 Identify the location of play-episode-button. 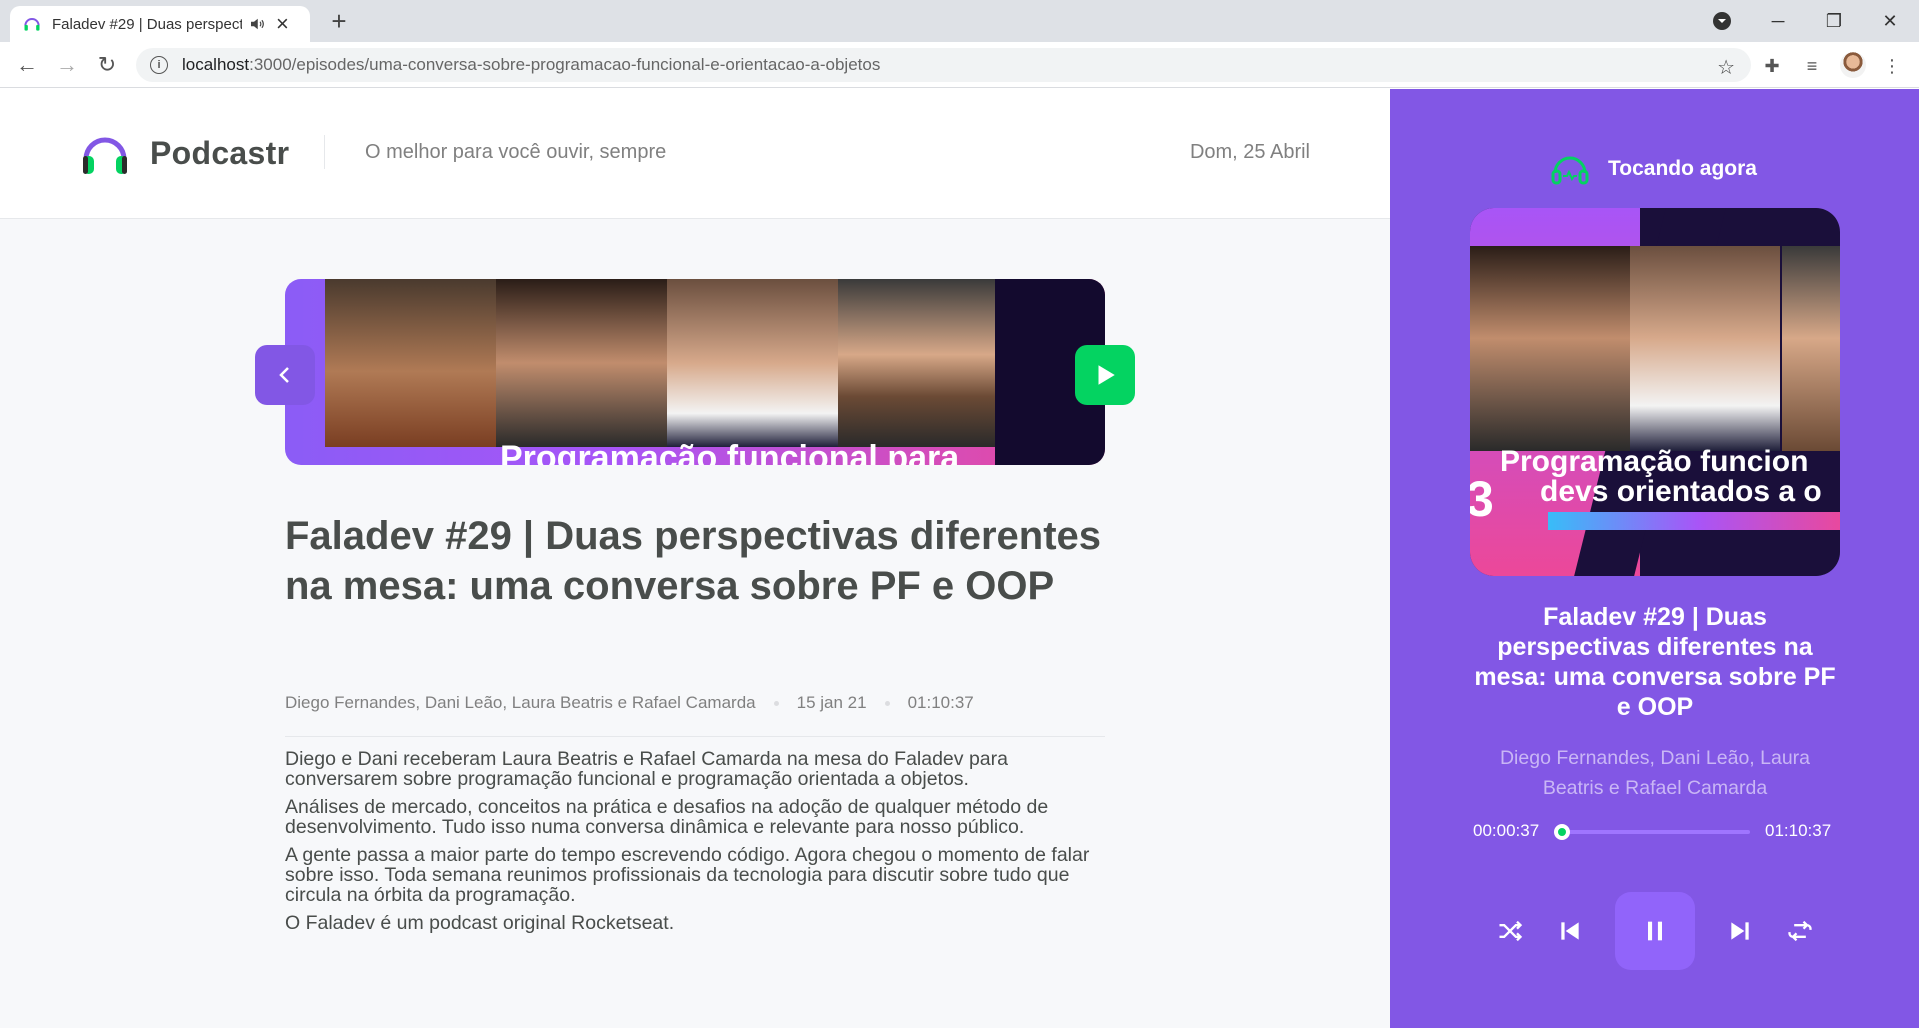
(1105, 375).